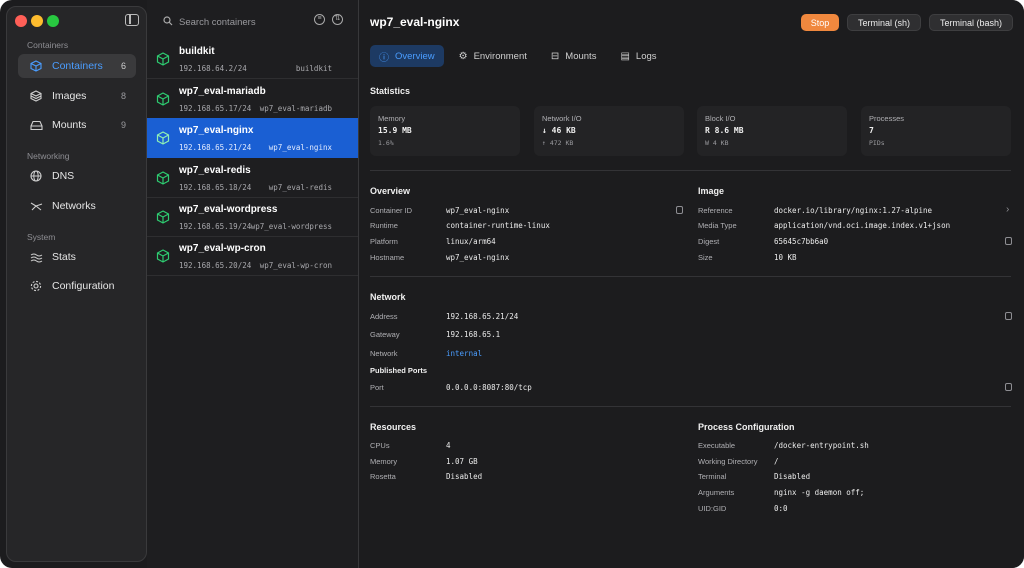 The width and height of the screenshot is (1024, 568). Describe the element at coordinates (717, 225) in the screenshot. I see `field-label: Media Type` at that location.